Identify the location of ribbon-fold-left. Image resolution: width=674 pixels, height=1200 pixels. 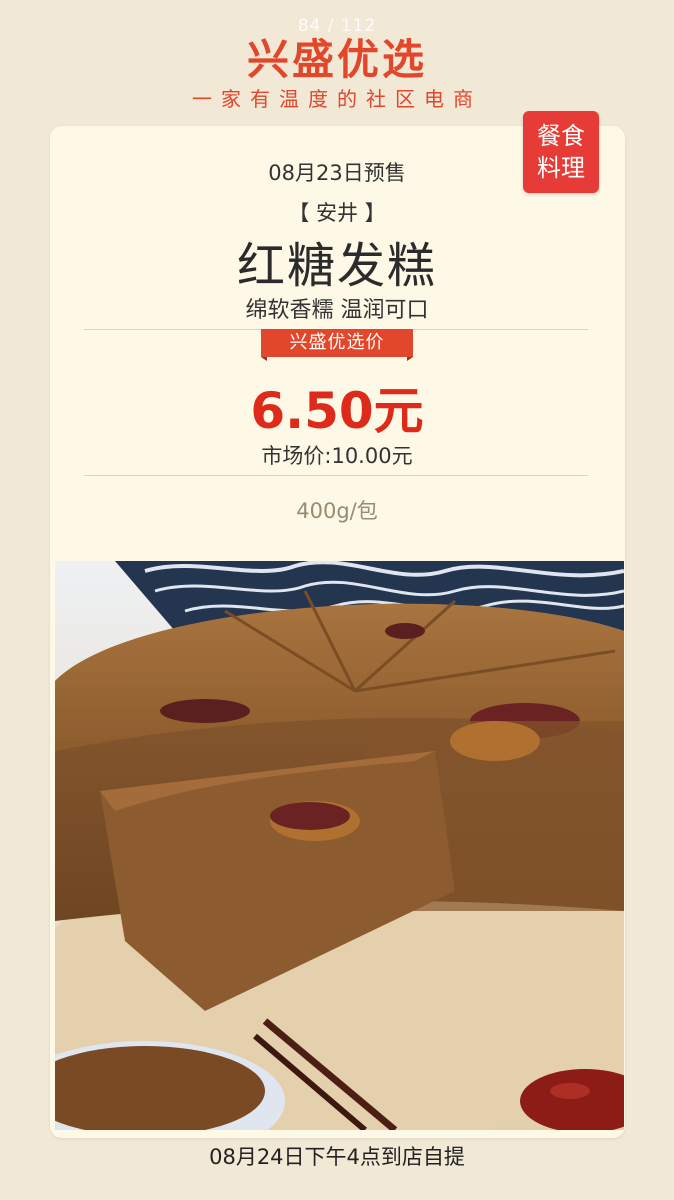
(264, 359).